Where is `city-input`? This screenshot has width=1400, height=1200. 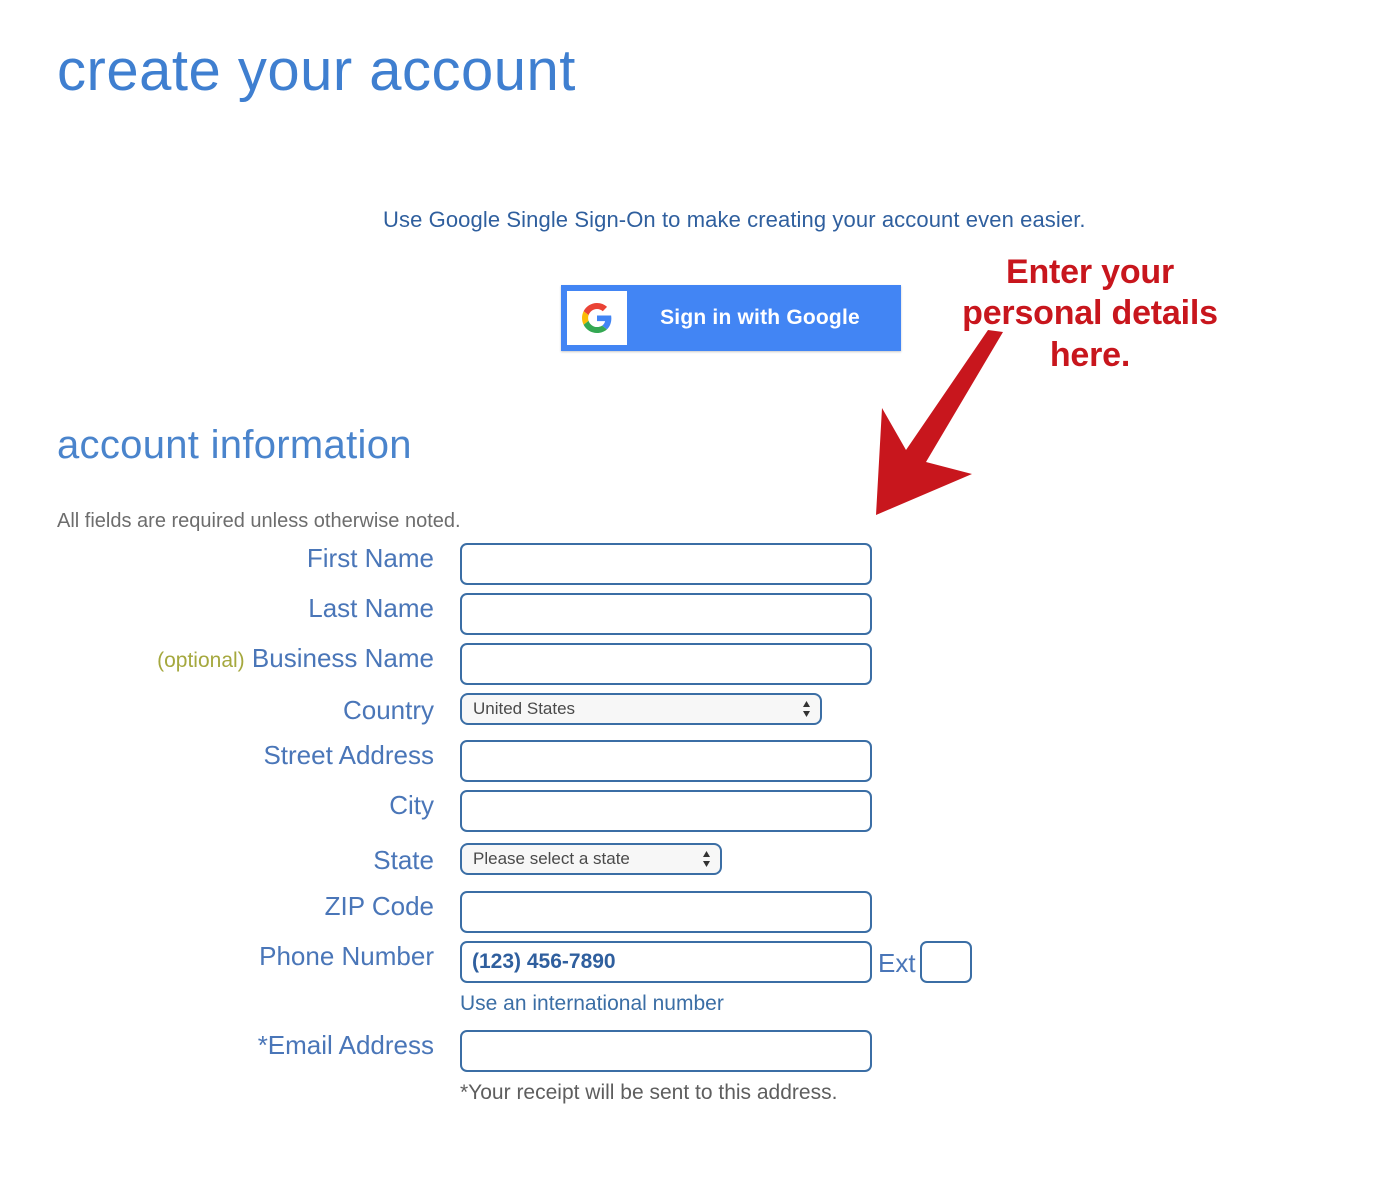 city-input is located at coordinates (666, 811).